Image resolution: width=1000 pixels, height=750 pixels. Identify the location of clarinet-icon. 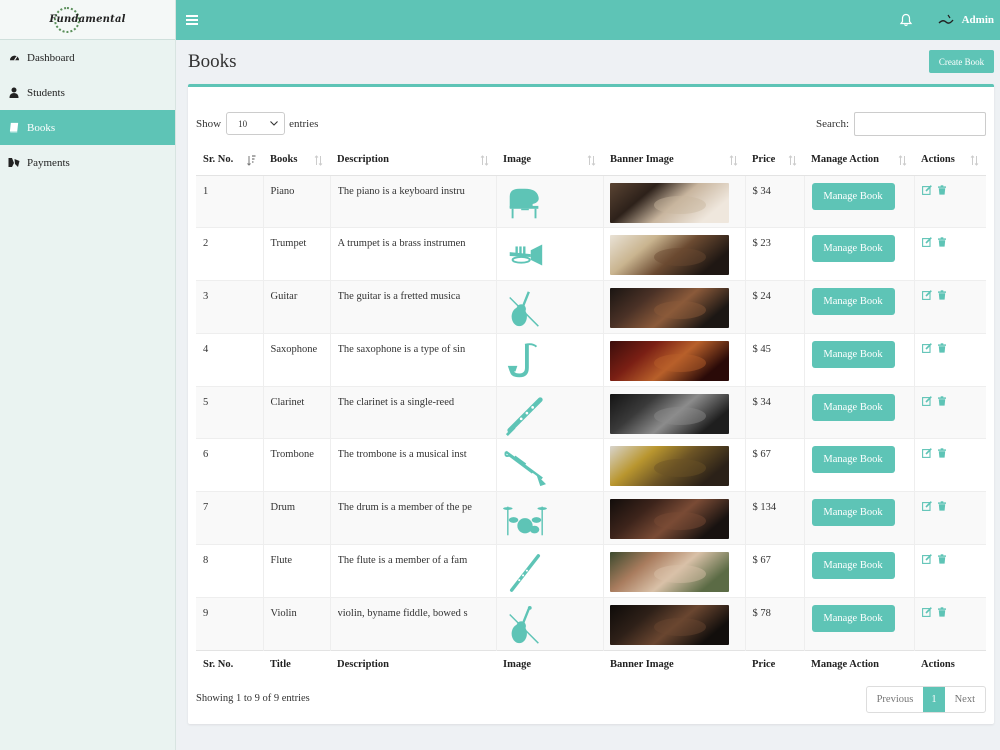
(524, 416).